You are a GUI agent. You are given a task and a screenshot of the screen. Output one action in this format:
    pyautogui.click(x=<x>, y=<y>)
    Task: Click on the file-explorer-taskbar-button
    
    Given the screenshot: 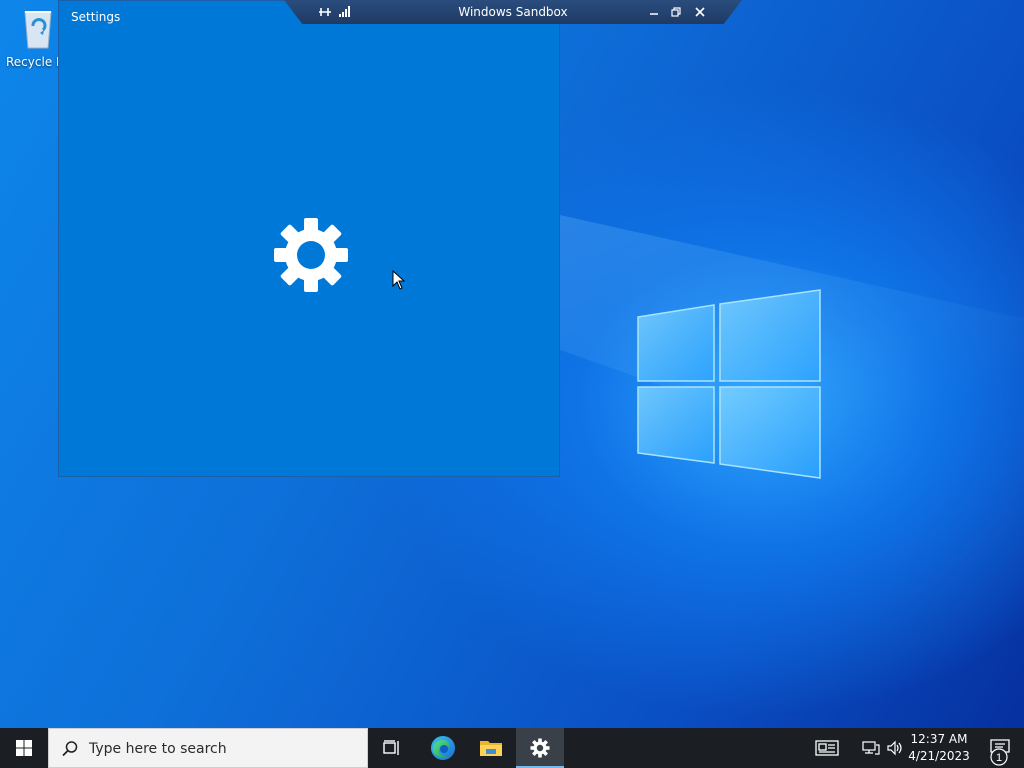 What is the action you would take?
    pyautogui.click(x=491, y=748)
    